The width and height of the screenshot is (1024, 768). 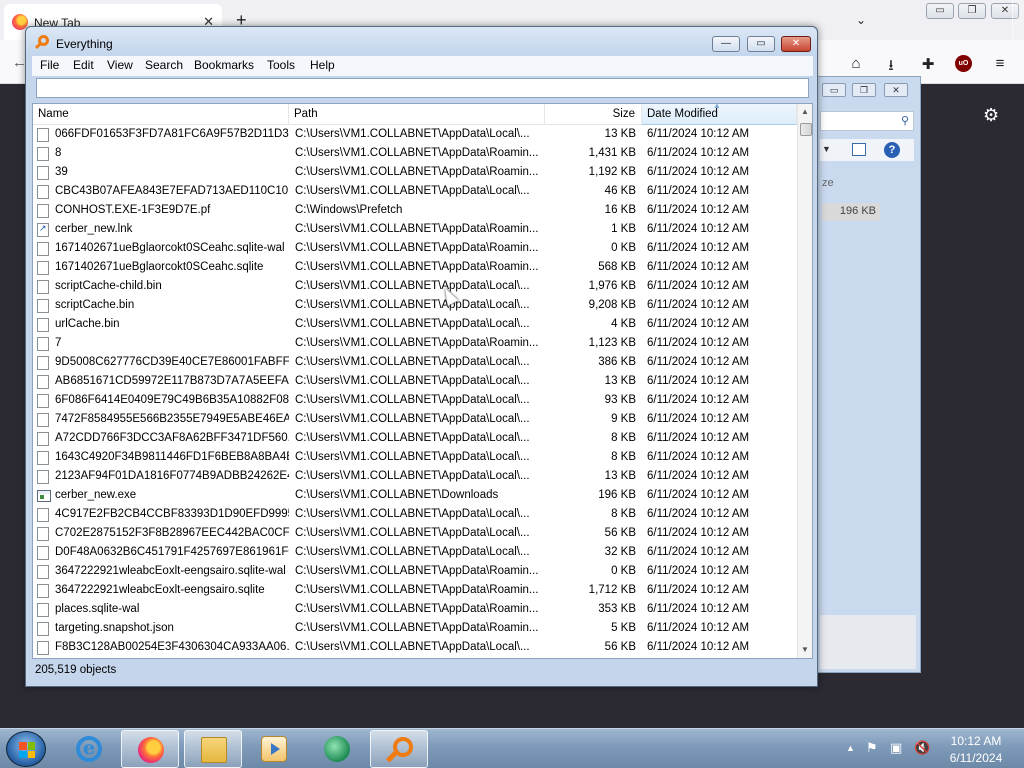 What do you see at coordinates (274, 749) in the screenshot?
I see `taskbar-media-player` at bounding box center [274, 749].